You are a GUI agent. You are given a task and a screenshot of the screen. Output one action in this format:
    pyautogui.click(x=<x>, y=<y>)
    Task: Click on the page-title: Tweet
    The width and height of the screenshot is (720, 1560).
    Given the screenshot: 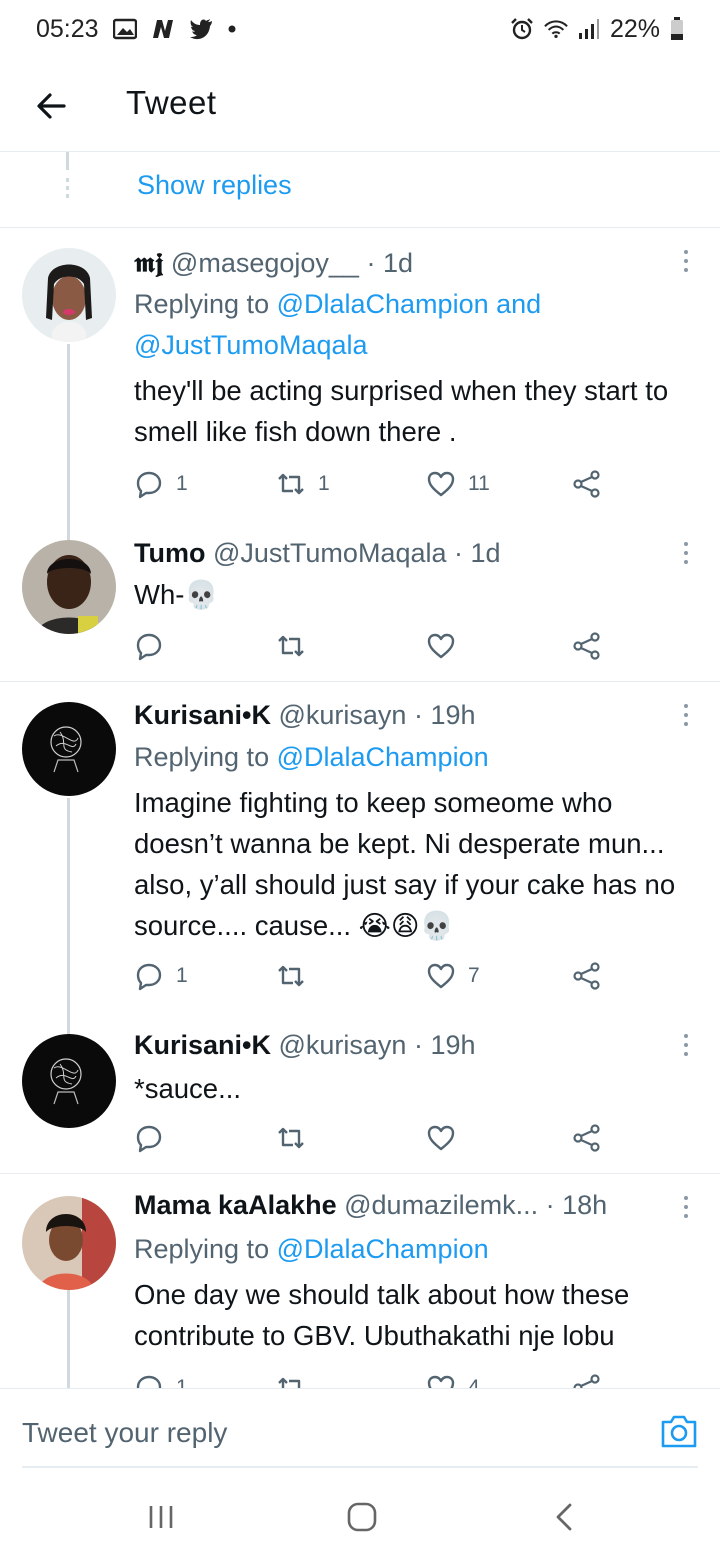 What is the action you would take?
    pyautogui.click(x=171, y=102)
    